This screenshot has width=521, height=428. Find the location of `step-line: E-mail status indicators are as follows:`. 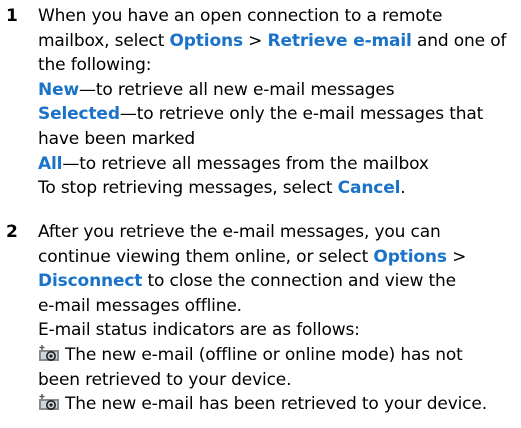

step-line: E-mail status indicators are as follows: is located at coordinates (199, 330).